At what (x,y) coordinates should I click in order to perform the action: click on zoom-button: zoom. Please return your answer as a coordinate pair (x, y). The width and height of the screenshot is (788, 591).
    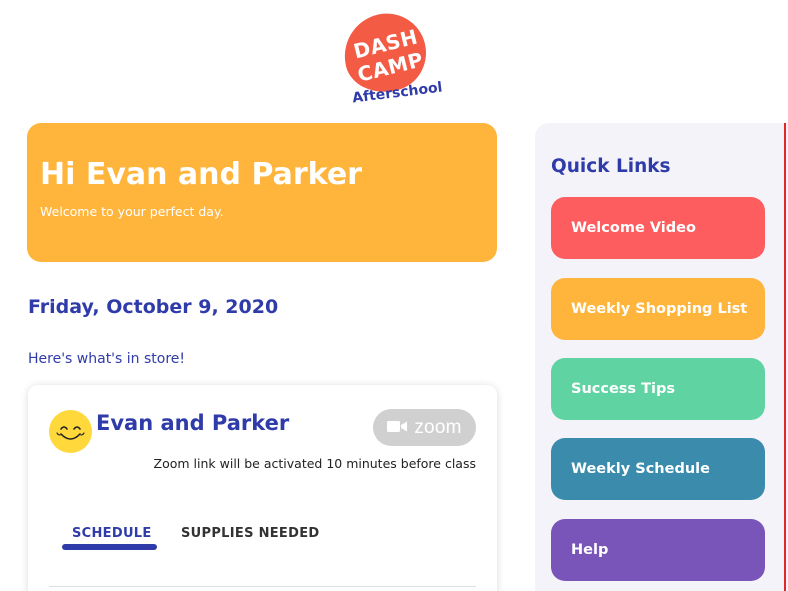
    Looking at the image, I should click on (424, 427).